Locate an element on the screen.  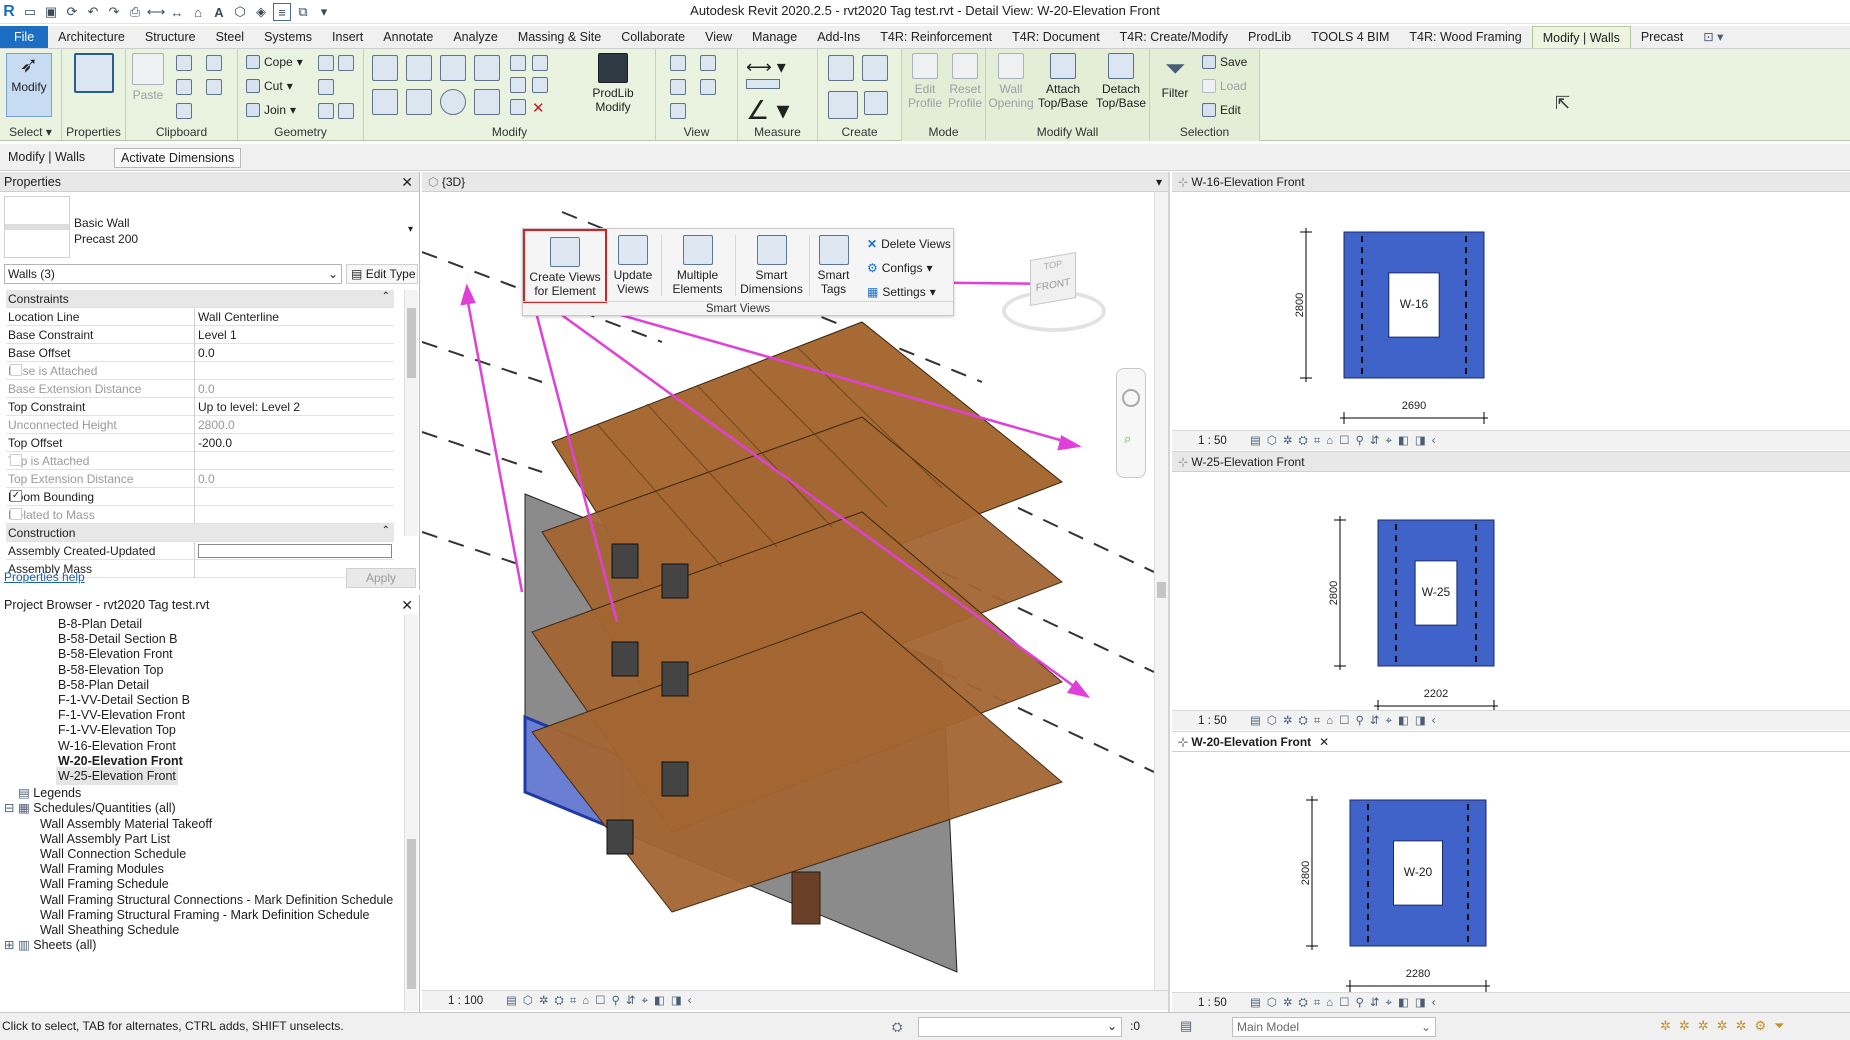
tab-architecture: Architecture is located at coordinates (91, 37).